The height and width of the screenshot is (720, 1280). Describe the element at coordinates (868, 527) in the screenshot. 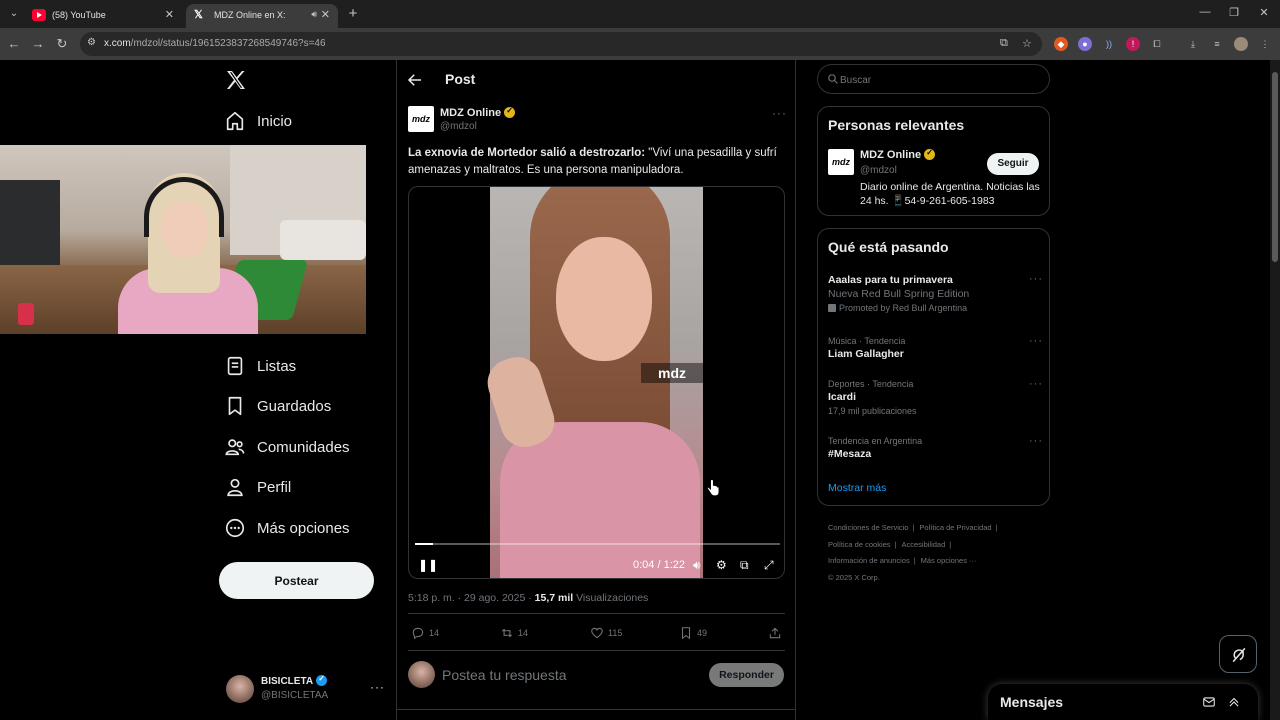

I see `terms-link: Condiciones de Servicio` at that location.